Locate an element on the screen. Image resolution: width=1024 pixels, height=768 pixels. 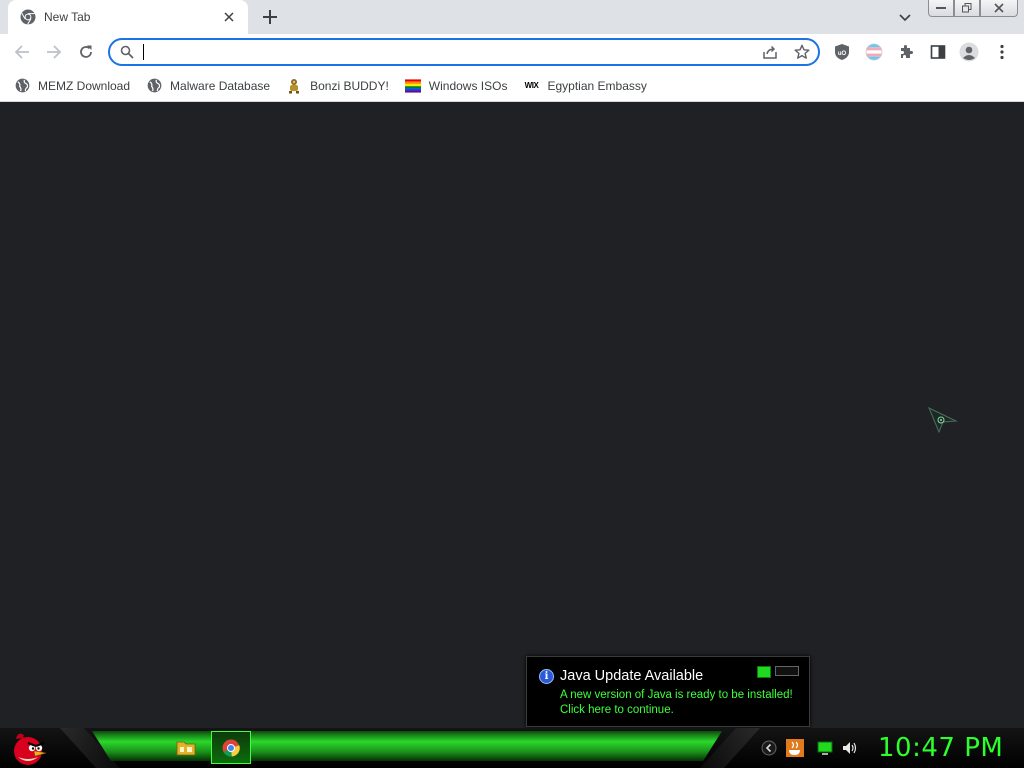
java-tray-icon is located at coordinates (795, 748).